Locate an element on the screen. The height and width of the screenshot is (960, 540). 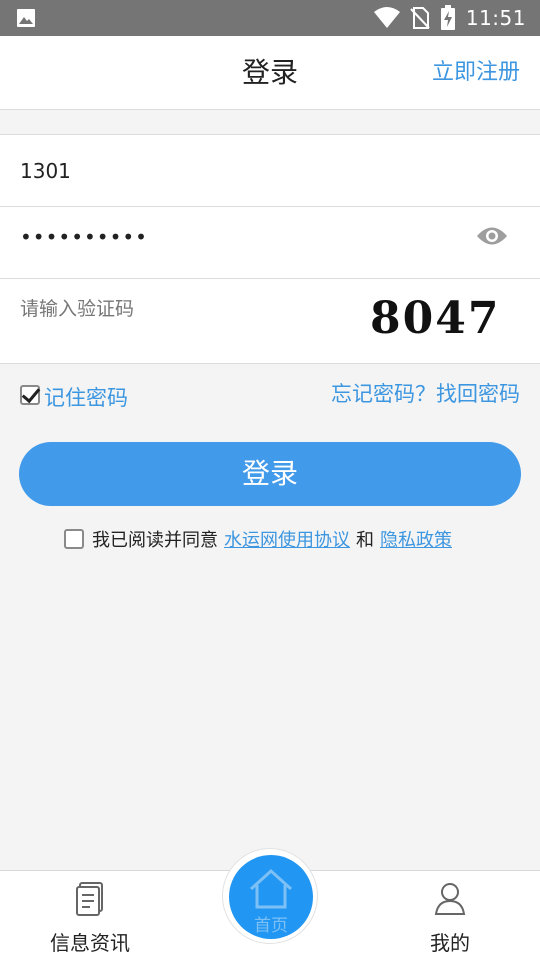
wifi-icon is located at coordinates (386, 17).